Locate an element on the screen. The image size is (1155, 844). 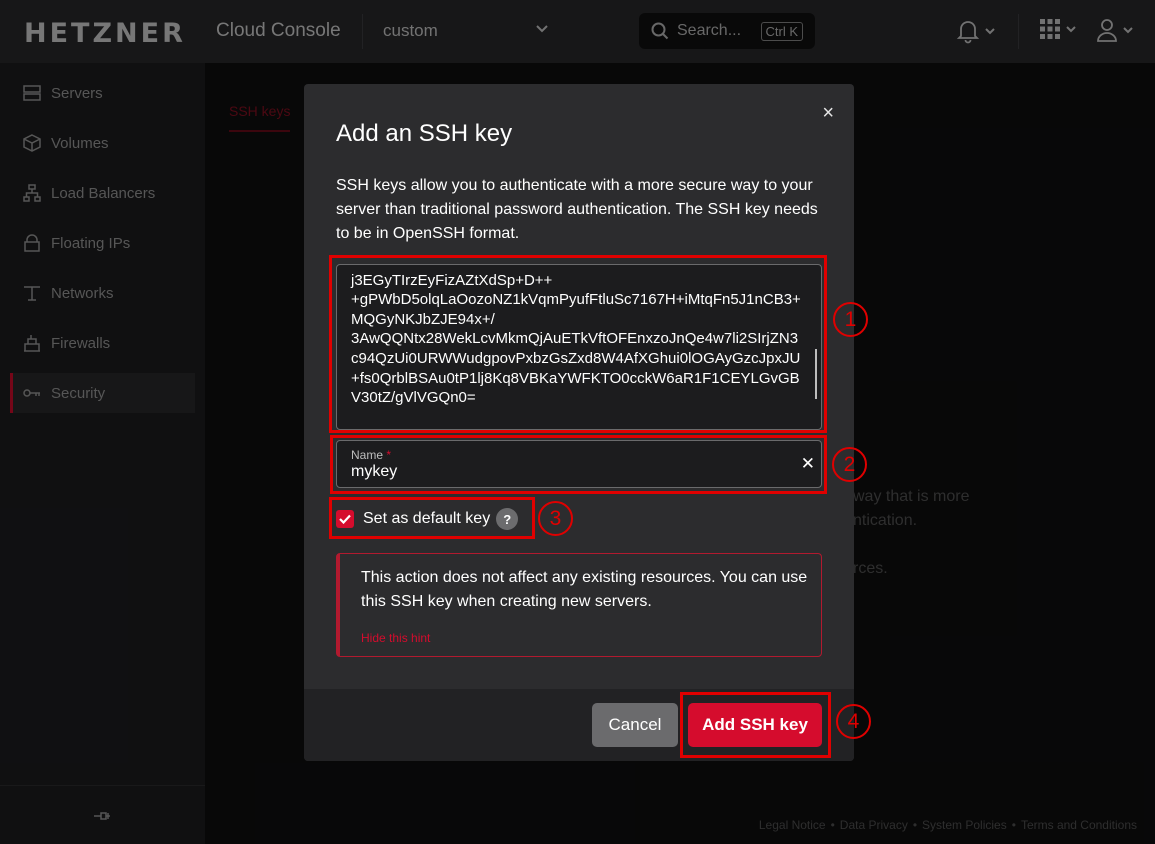
close-icon: × is located at coordinates (828, 113).